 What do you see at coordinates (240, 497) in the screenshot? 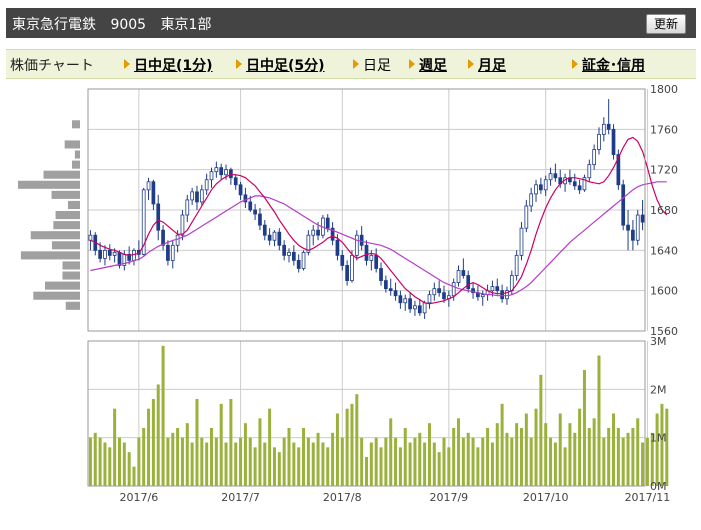
I see `date-tick-label: 2017/7` at bounding box center [240, 497].